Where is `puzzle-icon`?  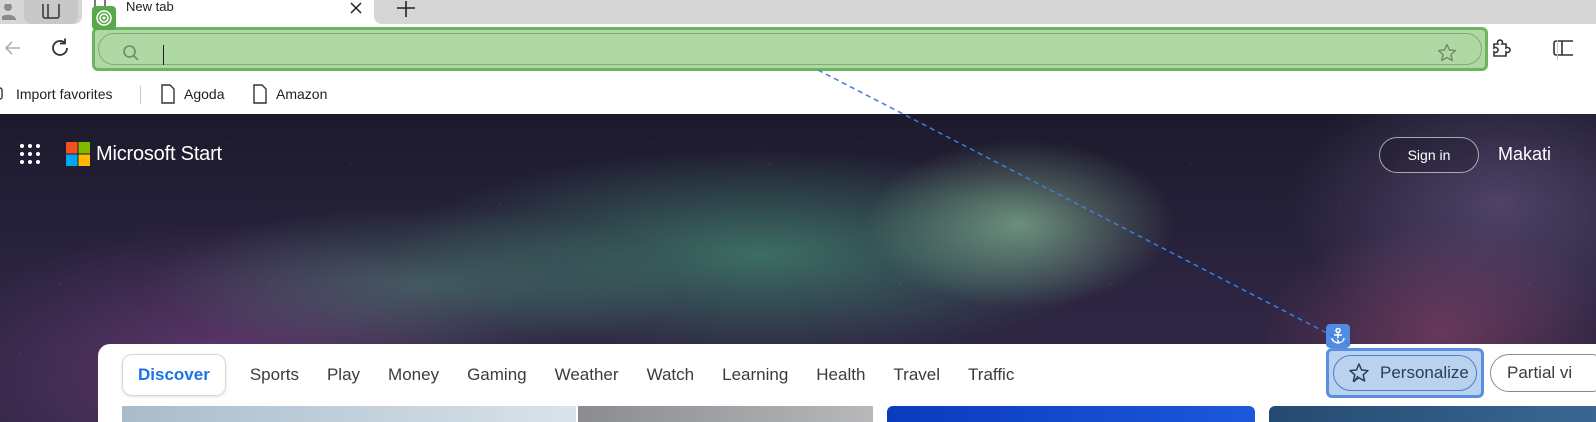 puzzle-icon is located at coordinates (1502, 48).